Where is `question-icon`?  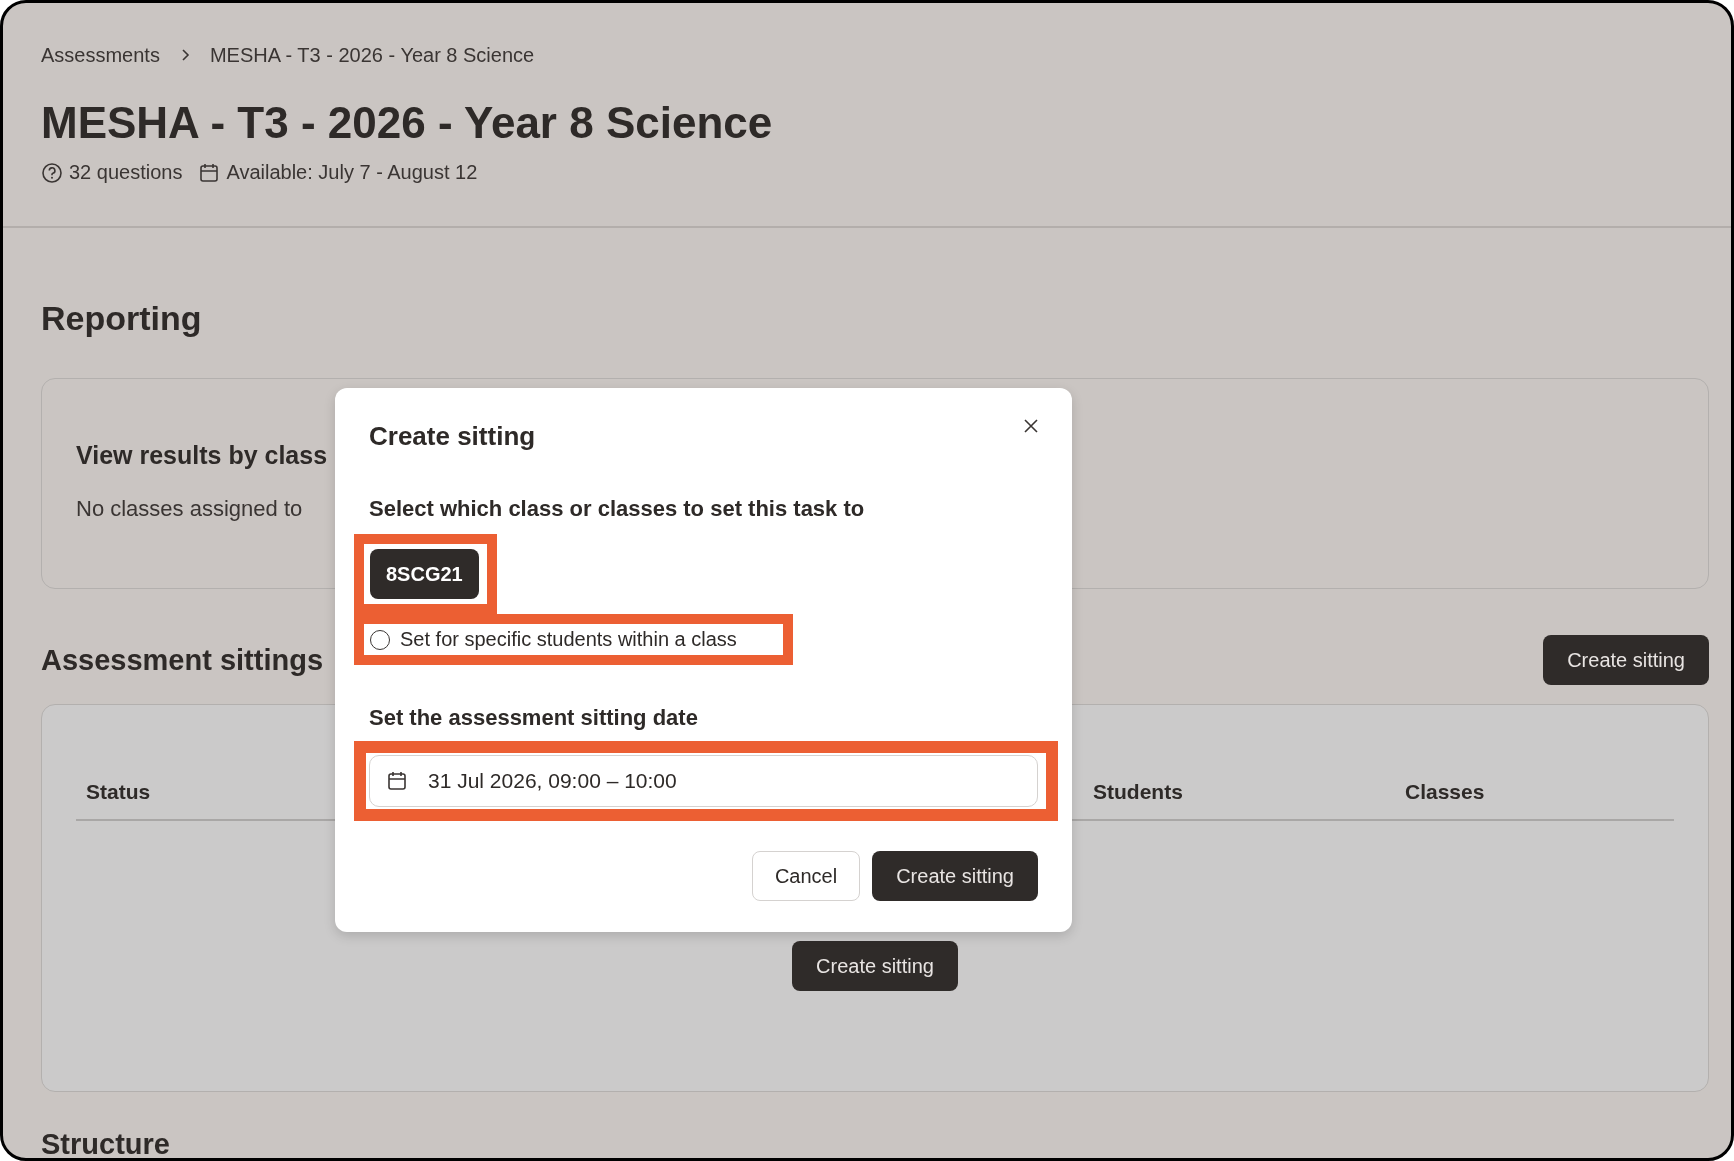 question-icon is located at coordinates (52, 172).